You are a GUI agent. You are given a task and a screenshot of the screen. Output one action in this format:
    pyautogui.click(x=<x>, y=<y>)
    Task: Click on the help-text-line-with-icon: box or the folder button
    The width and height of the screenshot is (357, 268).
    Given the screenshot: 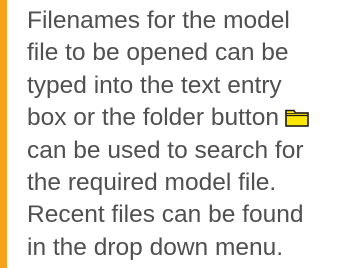 What is the action you would take?
    pyautogui.click(x=190, y=118)
    